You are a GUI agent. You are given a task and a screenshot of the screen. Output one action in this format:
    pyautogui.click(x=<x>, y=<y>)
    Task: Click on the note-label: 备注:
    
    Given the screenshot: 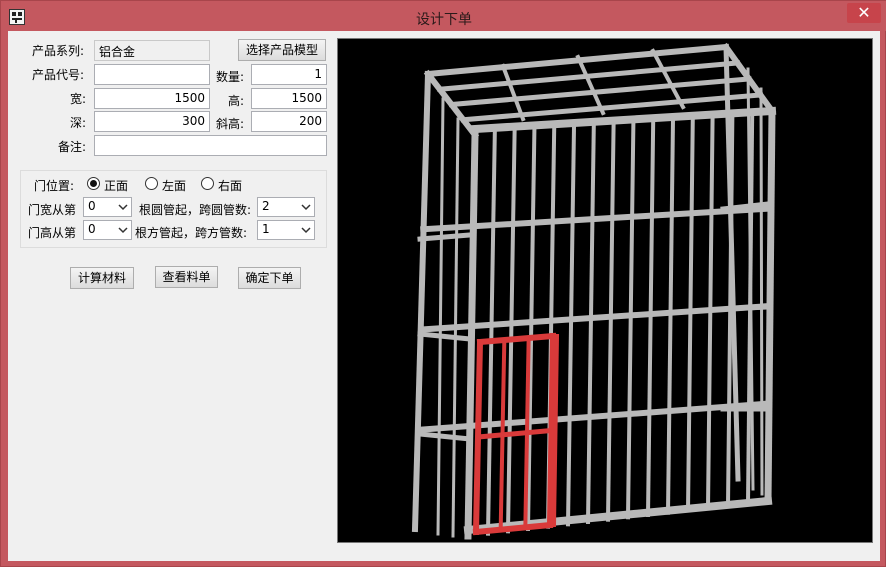 What is the action you would take?
    pyautogui.click(x=71, y=147)
    